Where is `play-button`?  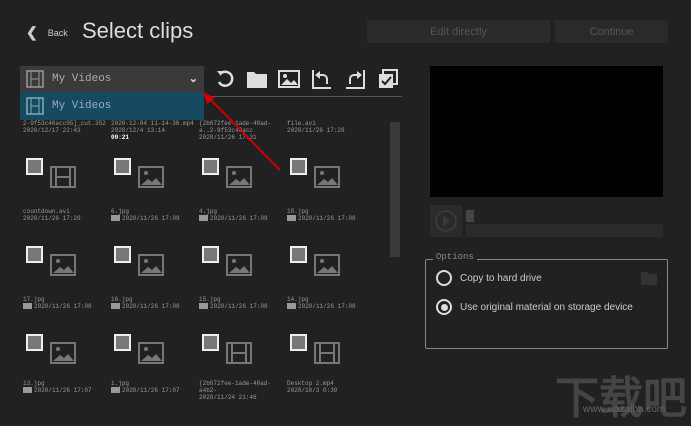 play-button is located at coordinates (446, 221).